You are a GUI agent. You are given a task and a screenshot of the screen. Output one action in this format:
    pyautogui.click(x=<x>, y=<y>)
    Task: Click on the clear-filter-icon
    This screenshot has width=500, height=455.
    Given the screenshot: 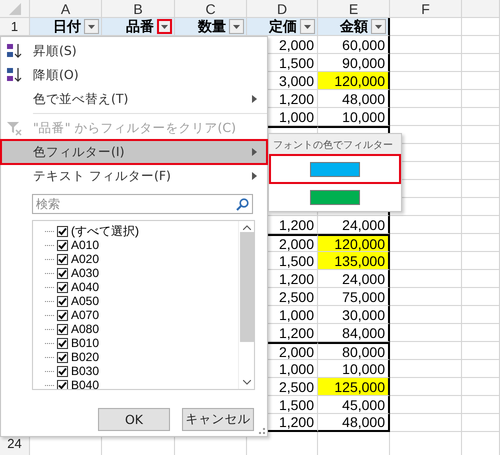 What is the action you would take?
    pyautogui.click(x=15, y=128)
    